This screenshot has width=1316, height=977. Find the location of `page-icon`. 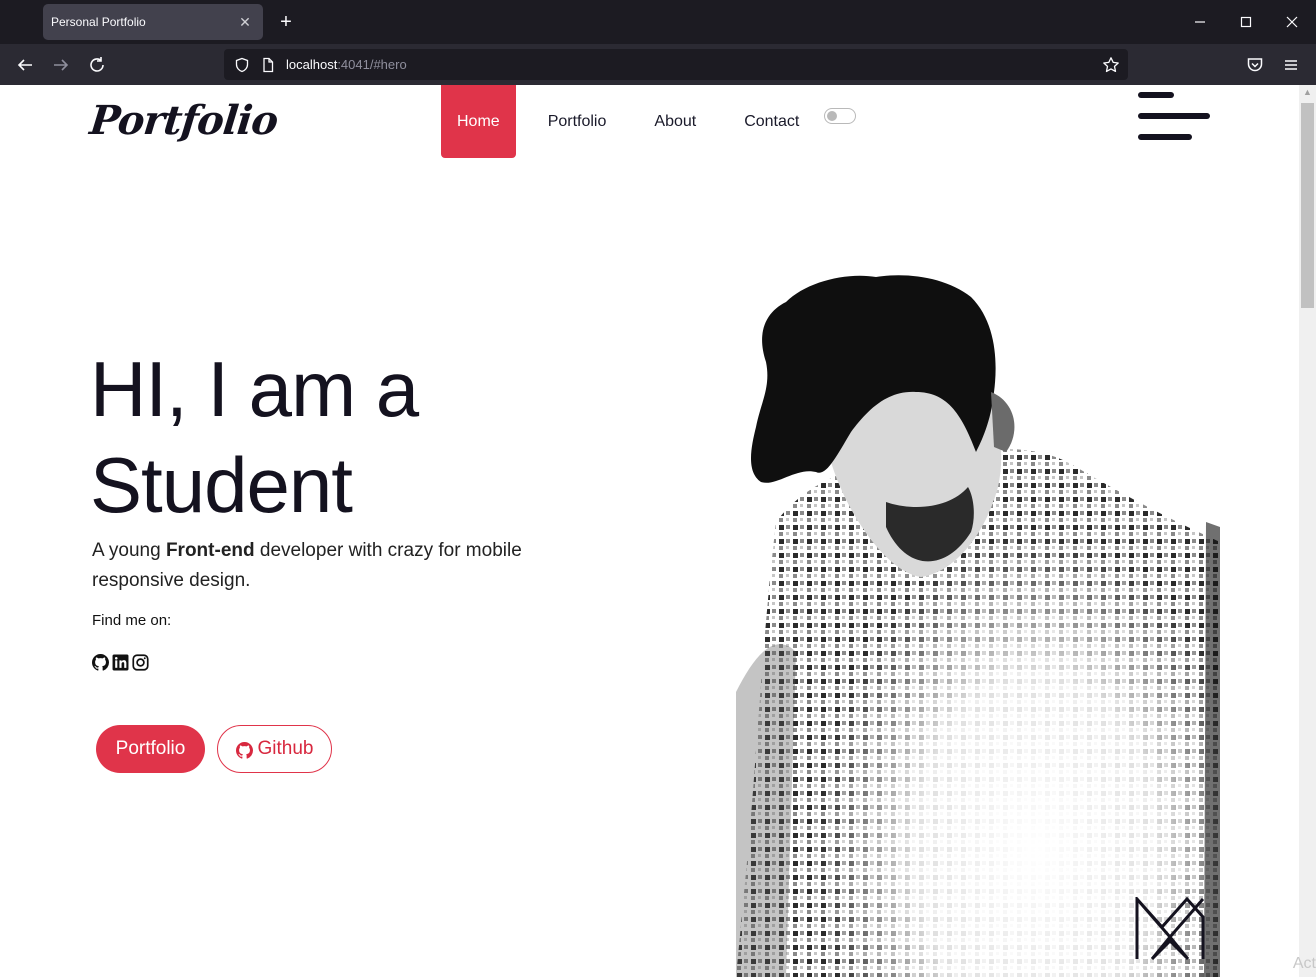

page-icon is located at coordinates (268, 65).